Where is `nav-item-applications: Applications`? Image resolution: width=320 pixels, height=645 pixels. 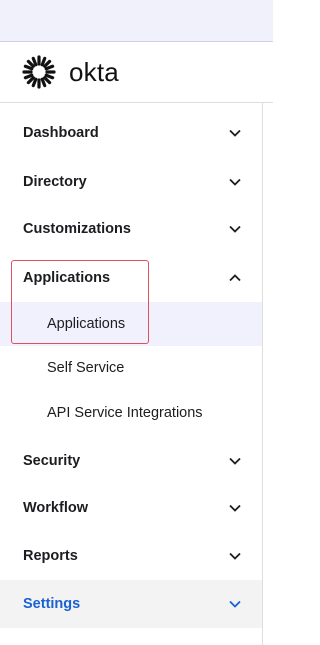 nav-item-applications: Applications is located at coordinates (131, 278).